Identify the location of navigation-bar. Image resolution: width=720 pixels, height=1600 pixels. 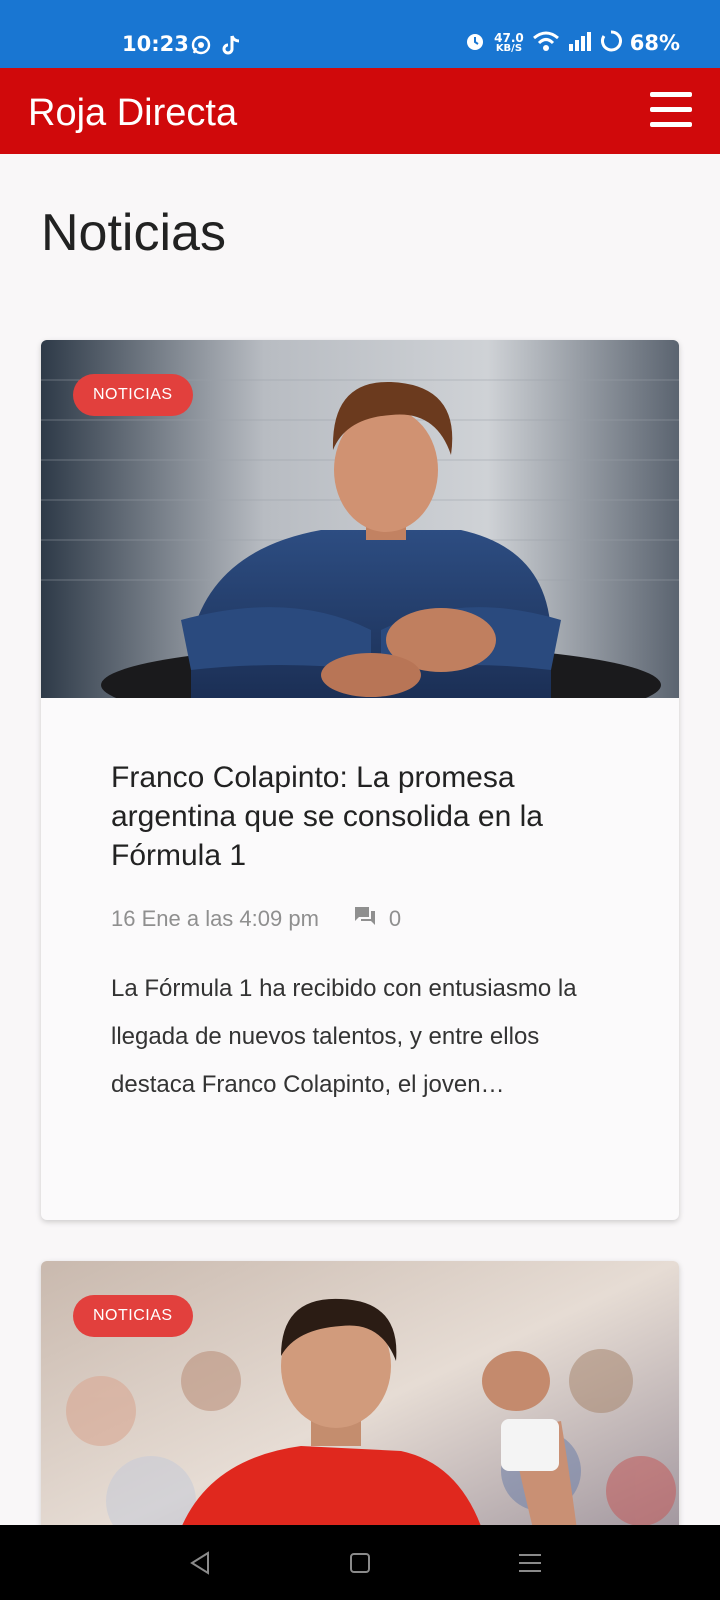
(360, 1562).